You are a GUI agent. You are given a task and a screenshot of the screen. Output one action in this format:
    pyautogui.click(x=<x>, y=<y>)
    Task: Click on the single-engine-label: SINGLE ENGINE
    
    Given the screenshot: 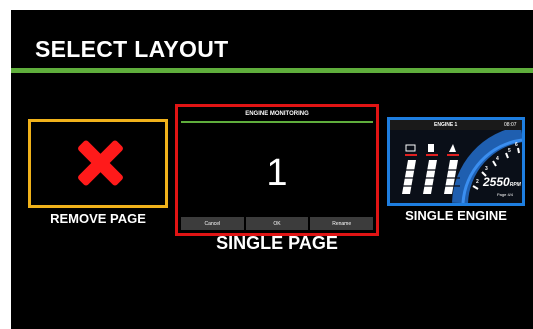 What is the action you would take?
    pyautogui.click(x=456, y=215)
    